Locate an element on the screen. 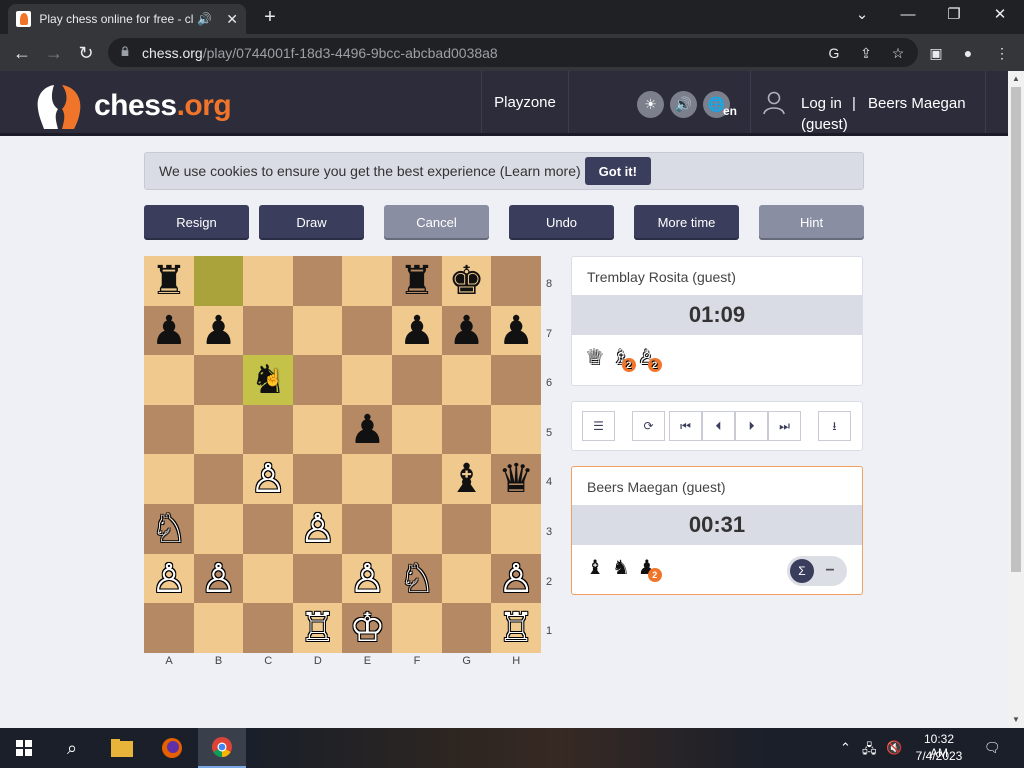 The width and height of the screenshot is (1024, 768). username-link: Beers Maegan is located at coordinates (917, 103).